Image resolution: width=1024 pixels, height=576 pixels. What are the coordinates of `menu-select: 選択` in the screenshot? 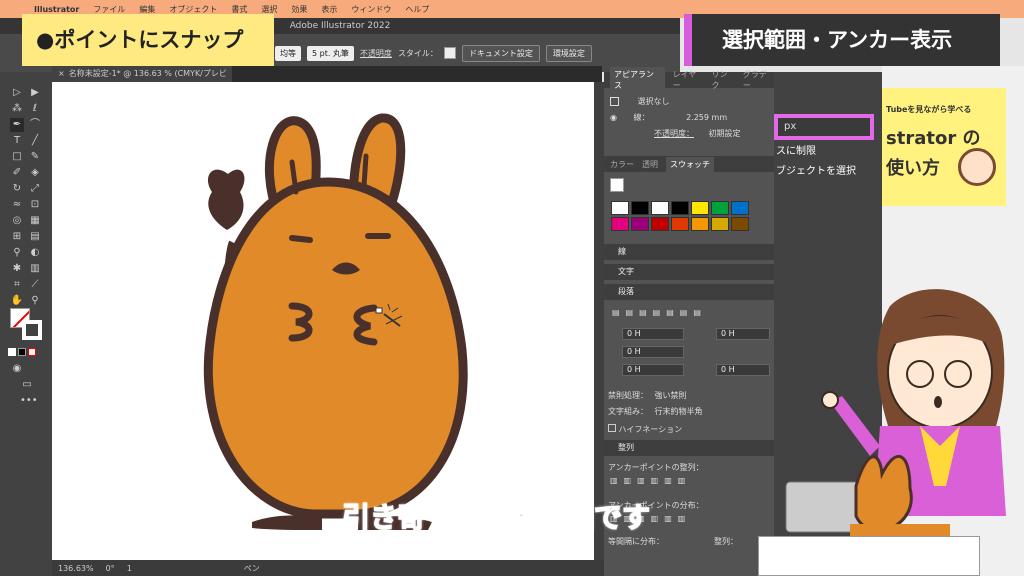 It's located at (269, 9).